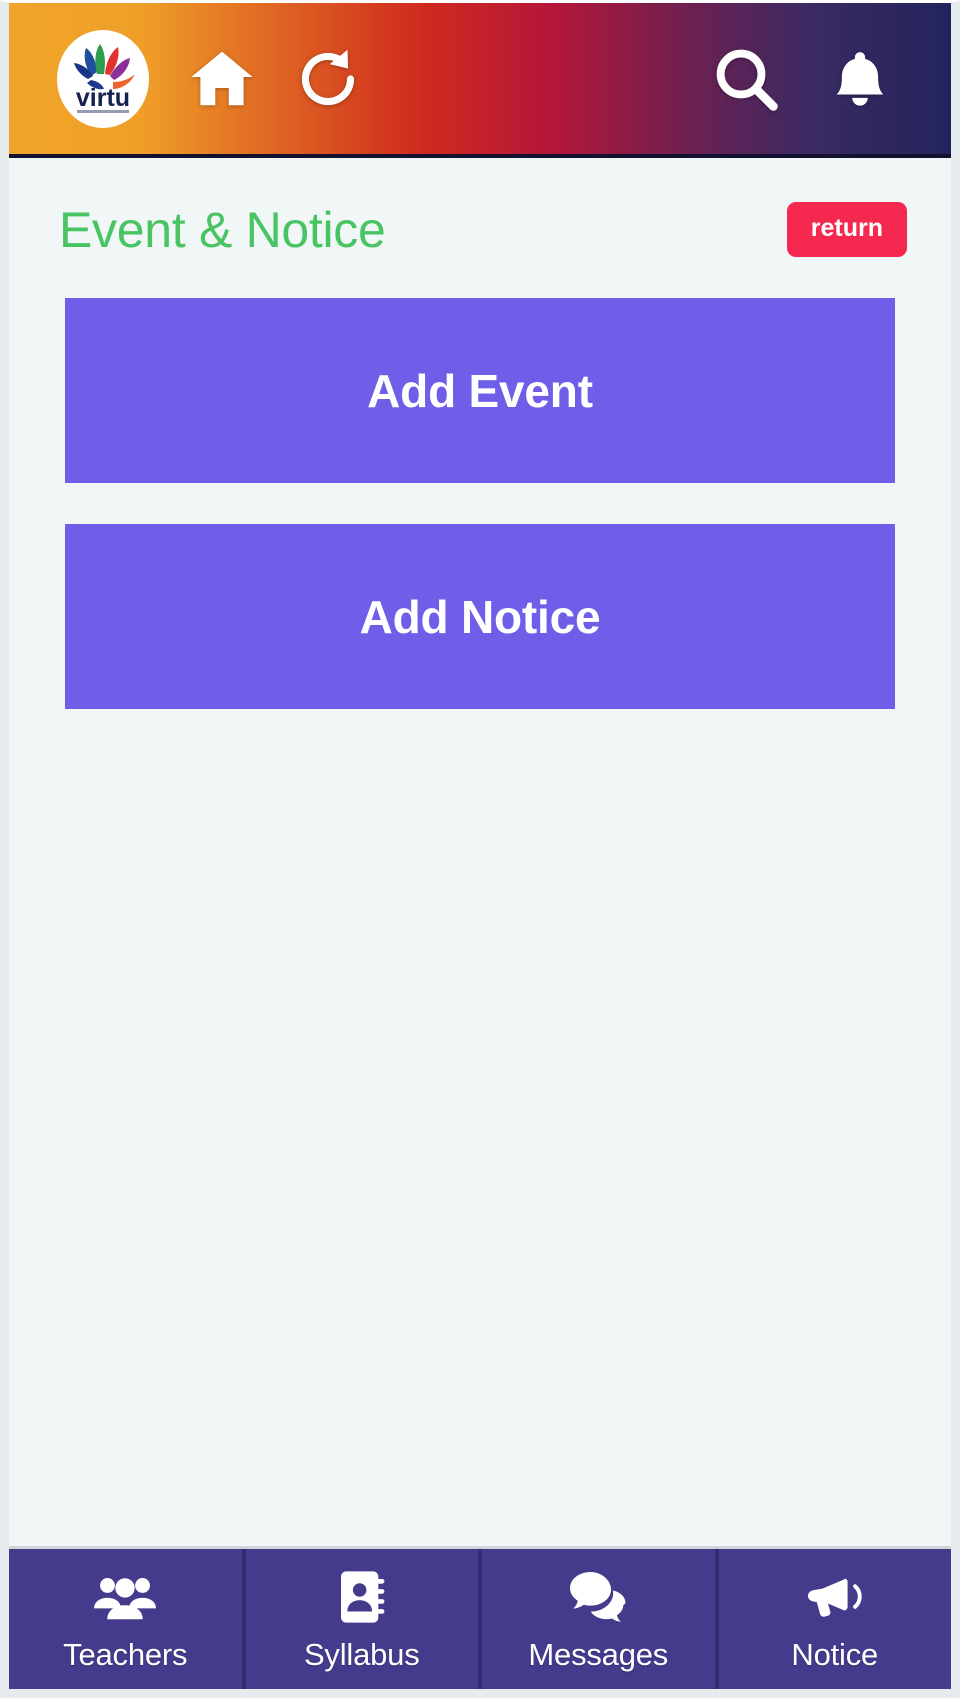 This screenshot has height=1698, width=960. I want to click on nav-label-notice: Notice, so click(835, 1654).